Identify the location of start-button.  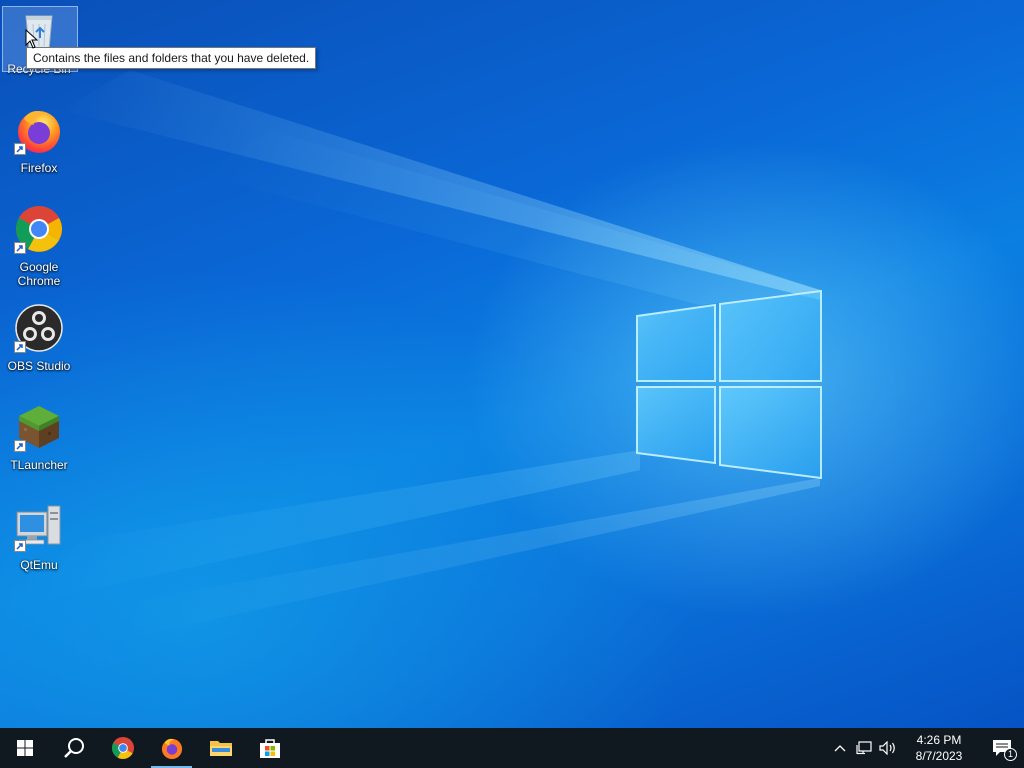
(24, 748).